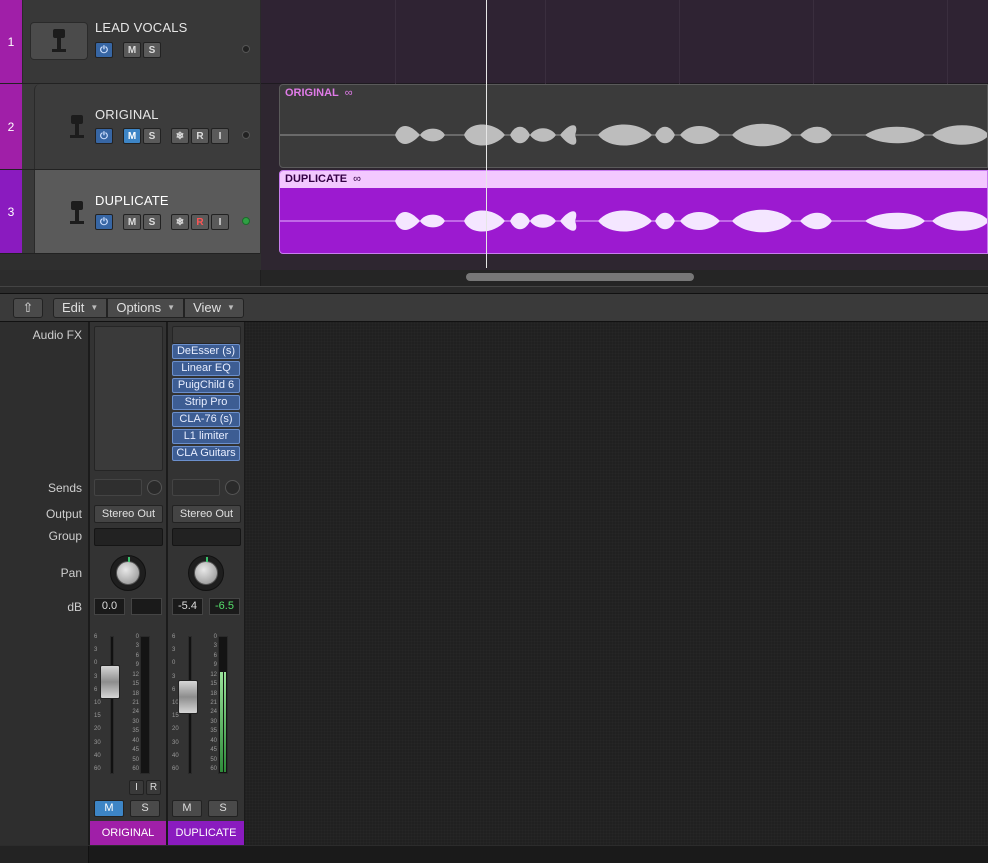 Image resolution: width=988 pixels, height=863 pixels. I want to click on scale-tick-label: 3, so click(174, 676).